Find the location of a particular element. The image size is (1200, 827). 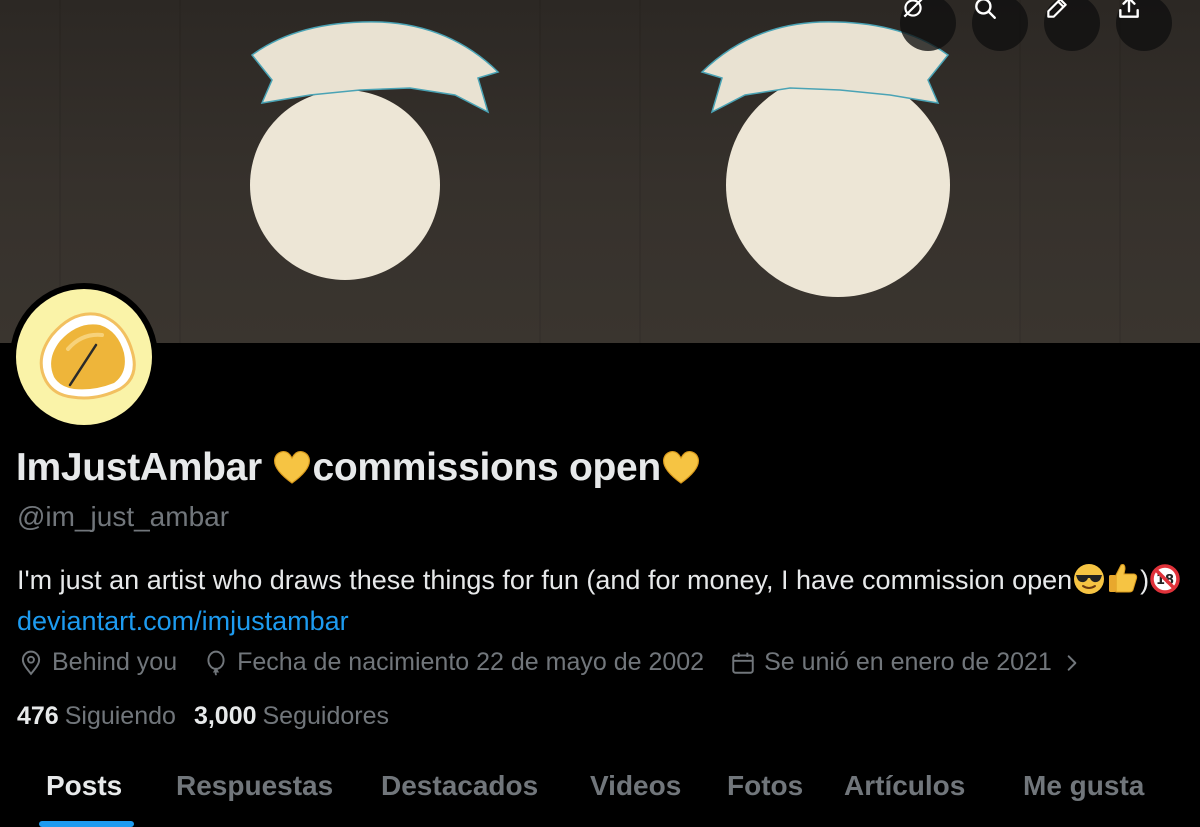

profile-handle: @im_just_ambar is located at coordinates (123, 516).